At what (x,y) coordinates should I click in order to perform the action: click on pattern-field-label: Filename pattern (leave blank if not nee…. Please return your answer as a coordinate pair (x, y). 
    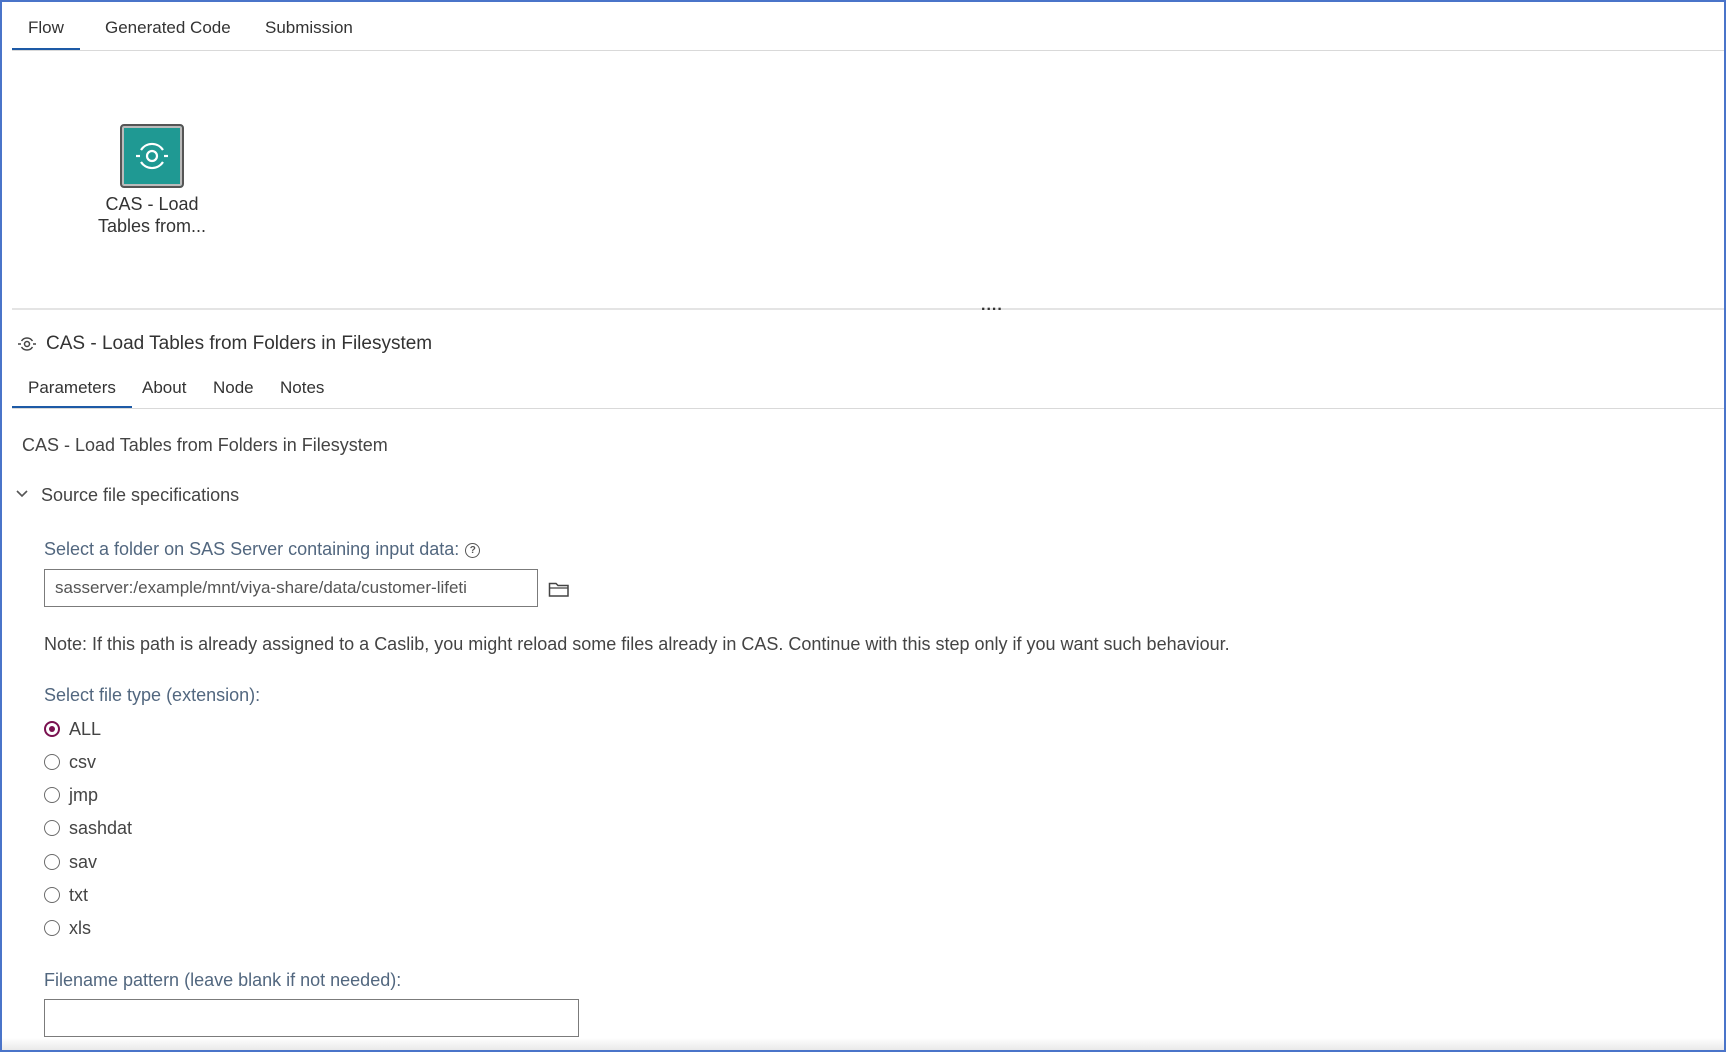
    Looking at the image, I should click on (223, 980).